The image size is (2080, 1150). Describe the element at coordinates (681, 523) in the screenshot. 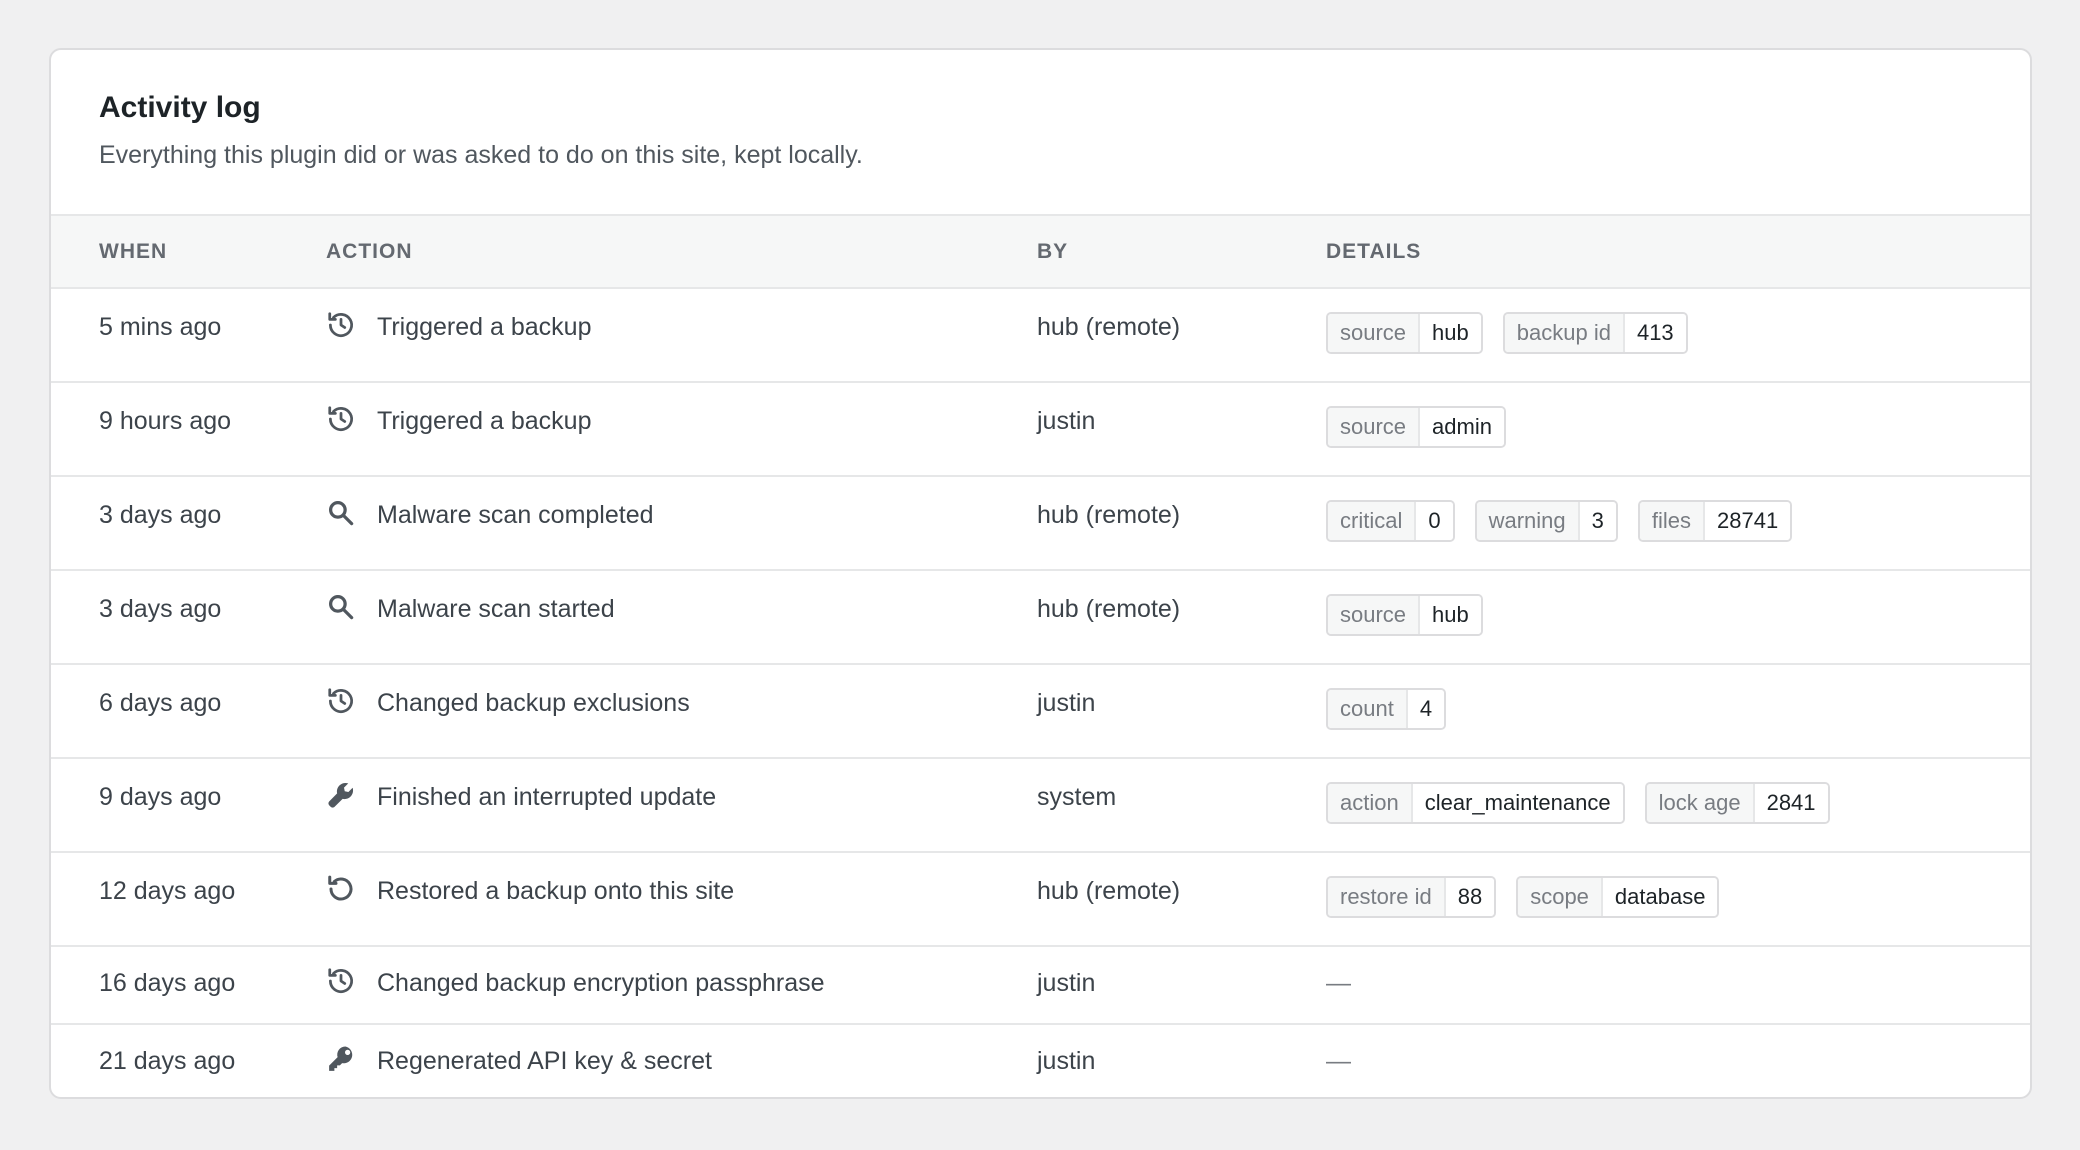

I see `row-action-cell: Malware scan completed` at that location.